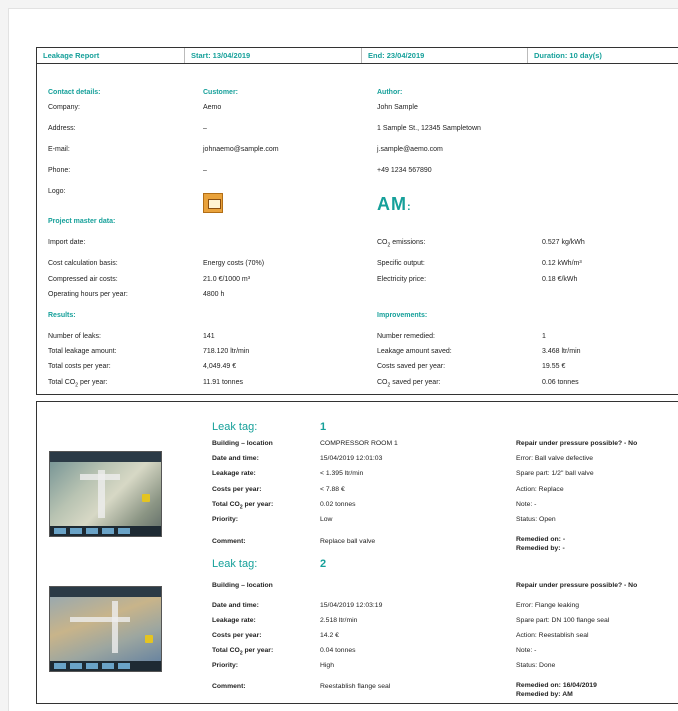 This screenshot has width=678, height=711. What do you see at coordinates (401, 263) in the screenshot?
I see `master-label2: Specific output:` at bounding box center [401, 263].